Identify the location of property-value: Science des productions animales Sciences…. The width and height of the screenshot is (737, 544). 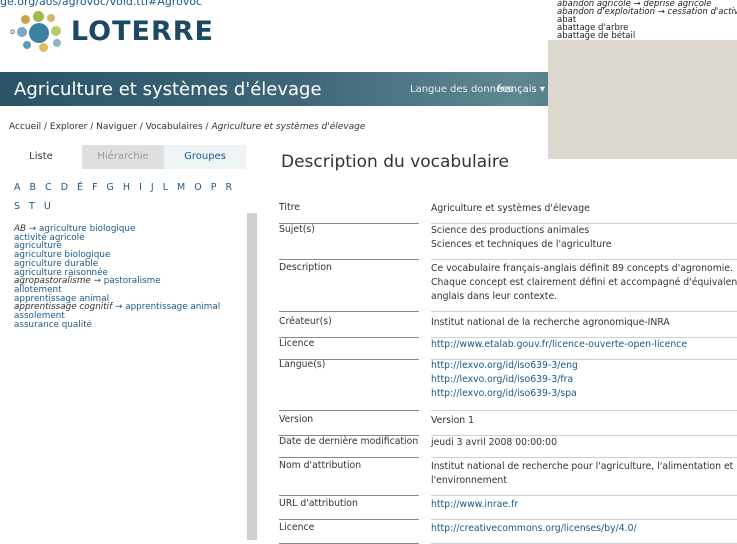
(584, 242).